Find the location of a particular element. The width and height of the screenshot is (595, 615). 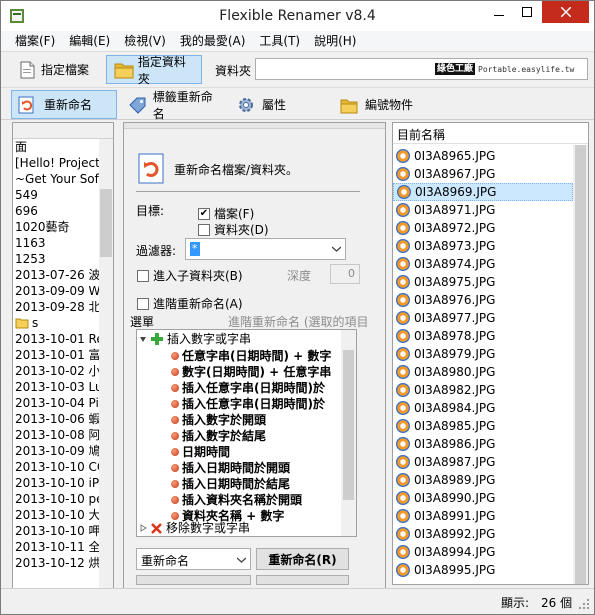

minimize-button is located at coordinates (499, 12).